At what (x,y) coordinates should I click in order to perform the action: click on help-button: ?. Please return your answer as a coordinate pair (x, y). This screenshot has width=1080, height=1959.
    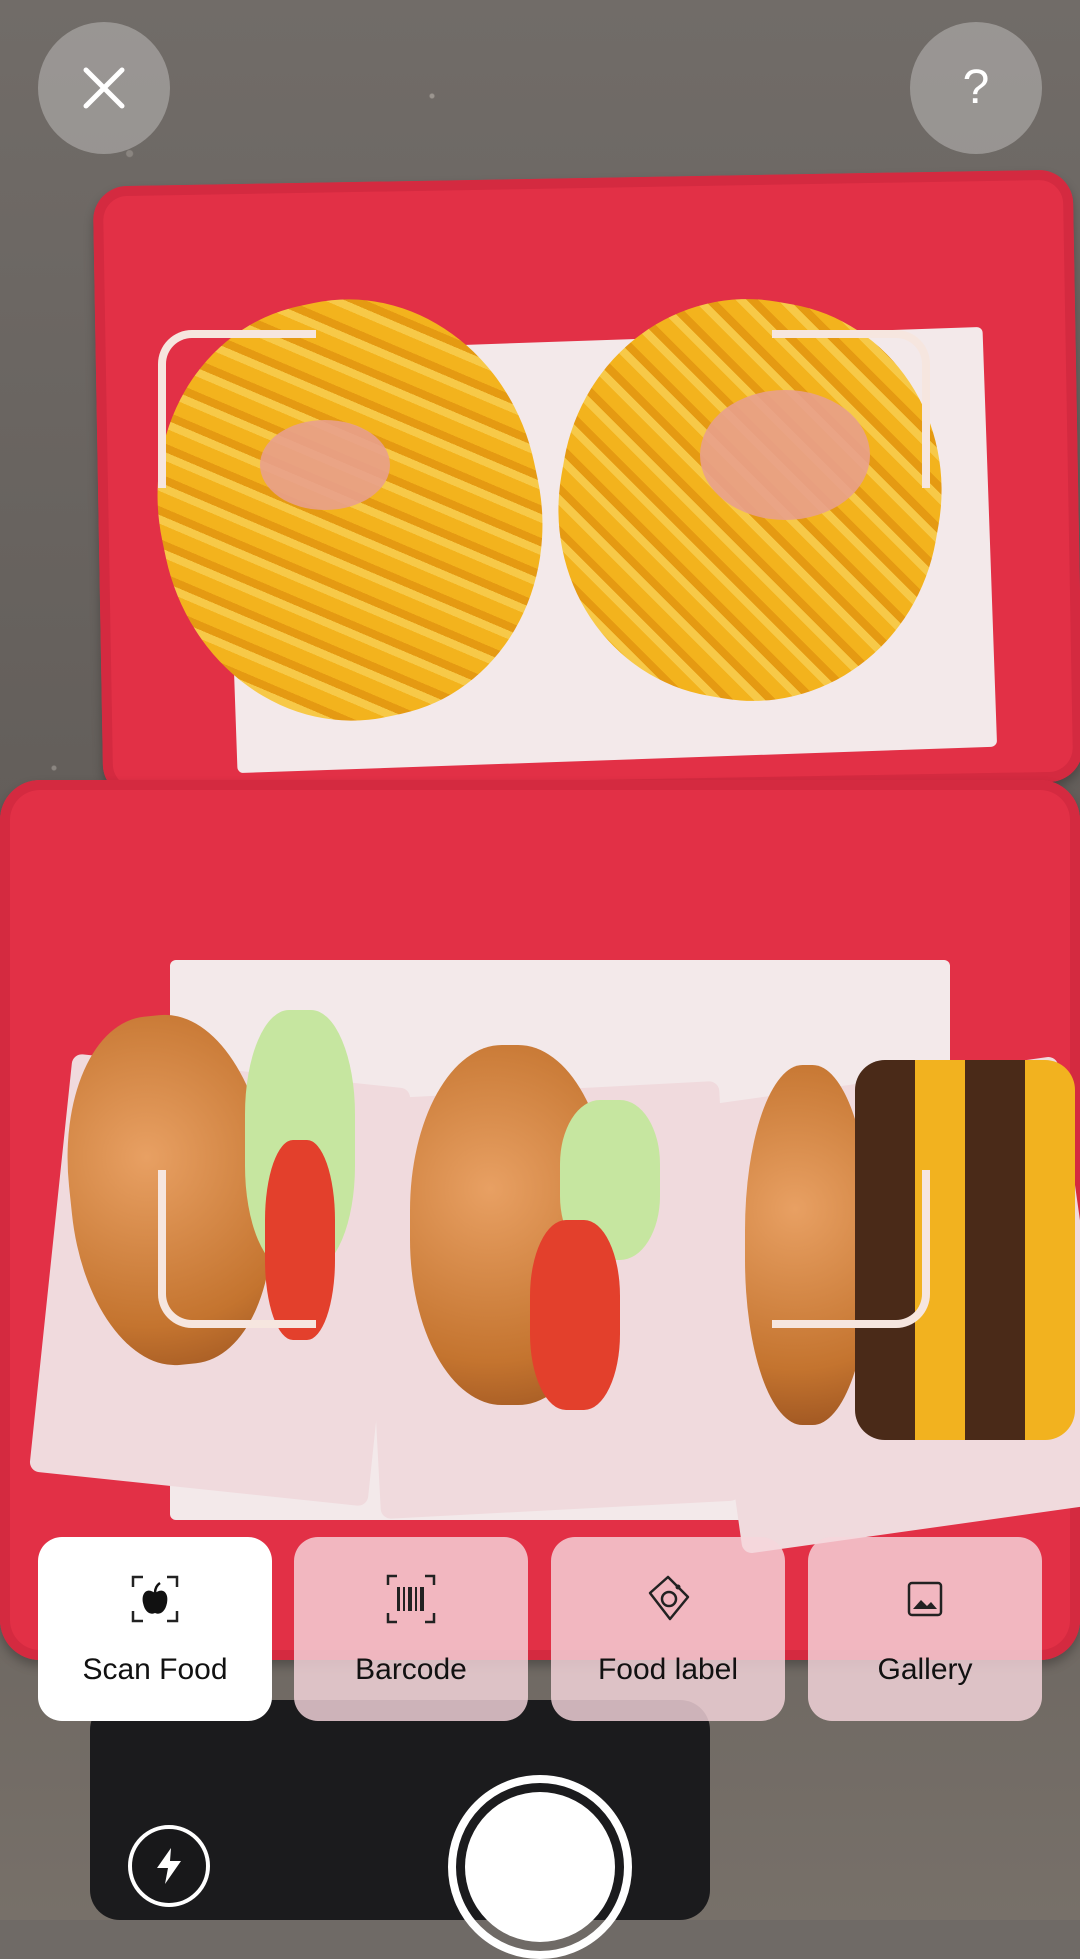
    Looking at the image, I should click on (976, 88).